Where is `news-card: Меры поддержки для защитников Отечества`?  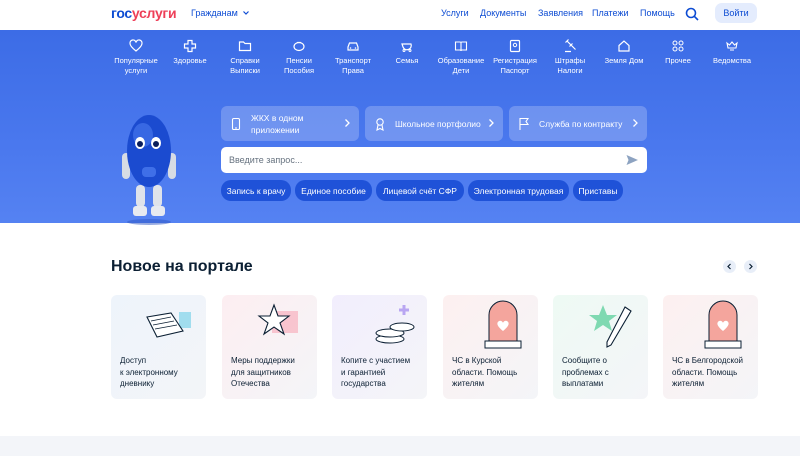 news-card: Меры поддержки для защитников Отечества is located at coordinates (269, 347).